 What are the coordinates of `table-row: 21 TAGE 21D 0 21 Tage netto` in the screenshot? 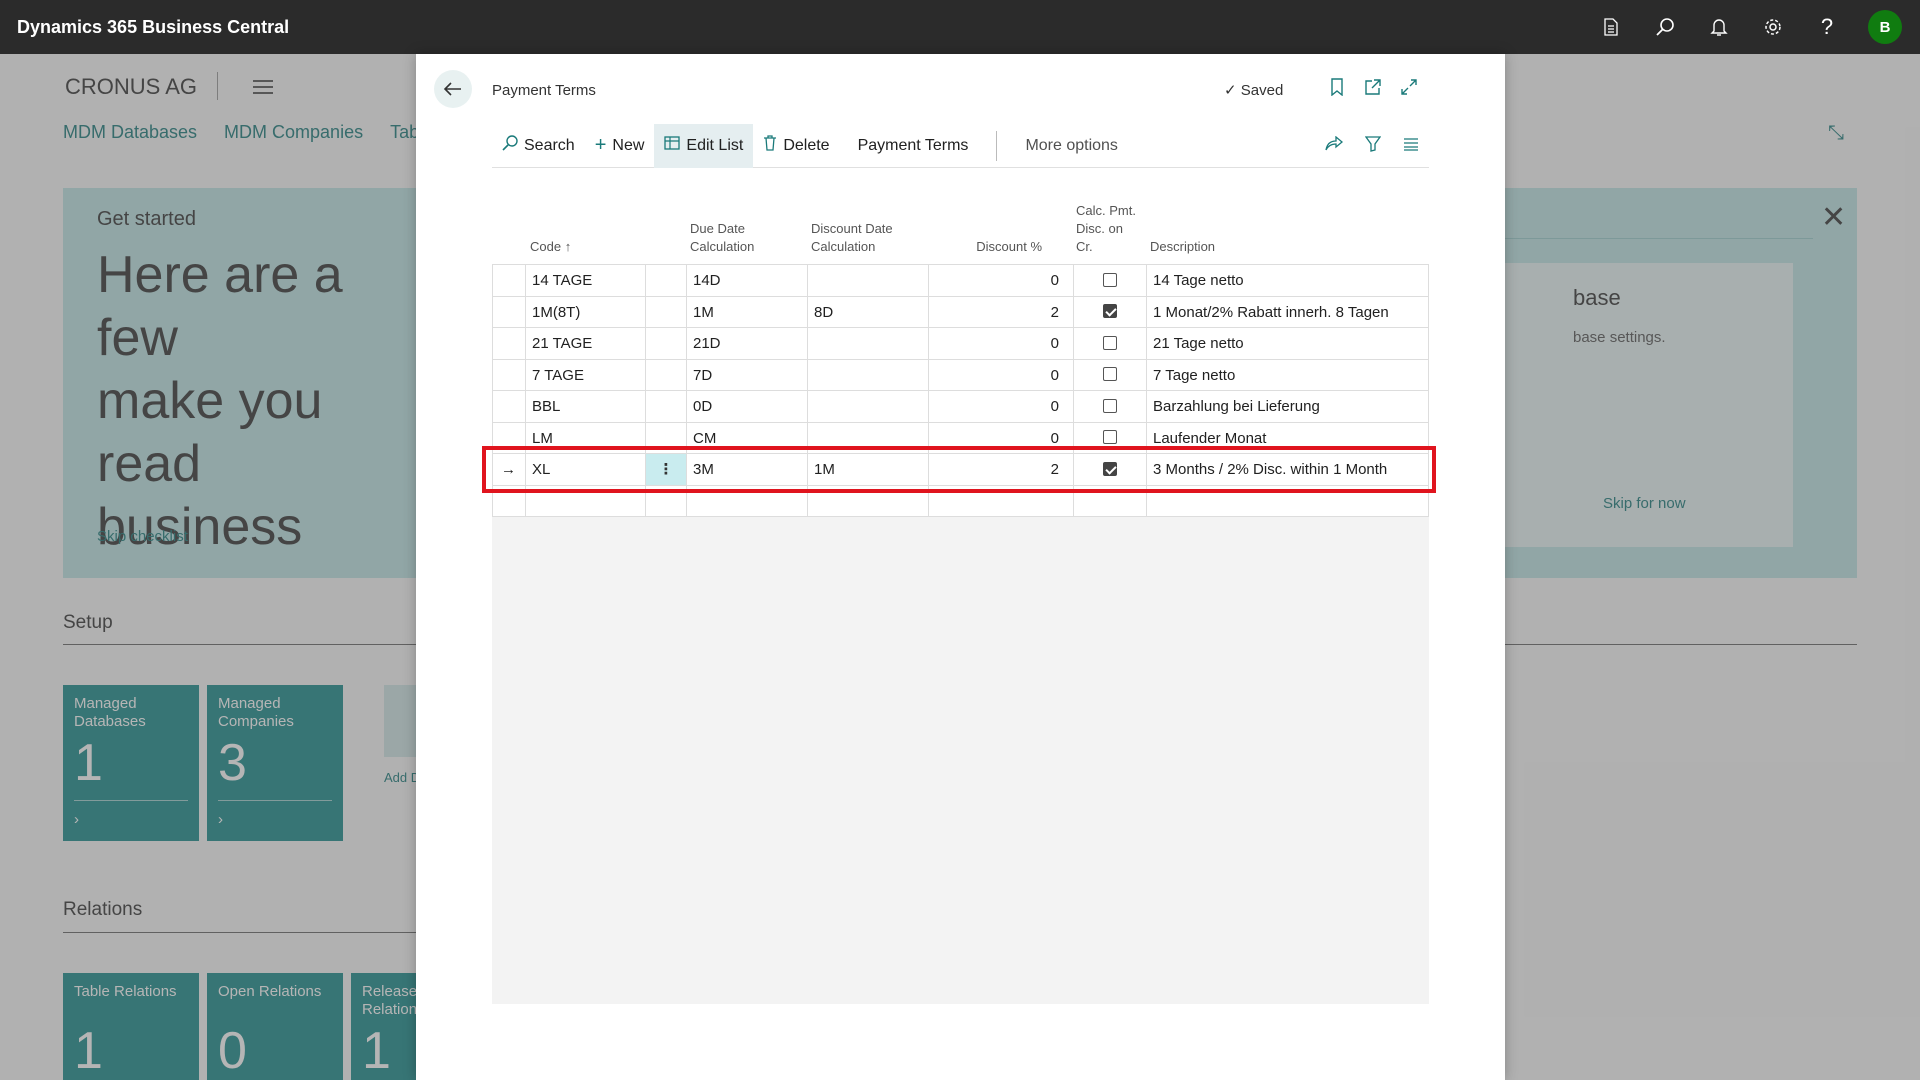 It's located at (960, 343).